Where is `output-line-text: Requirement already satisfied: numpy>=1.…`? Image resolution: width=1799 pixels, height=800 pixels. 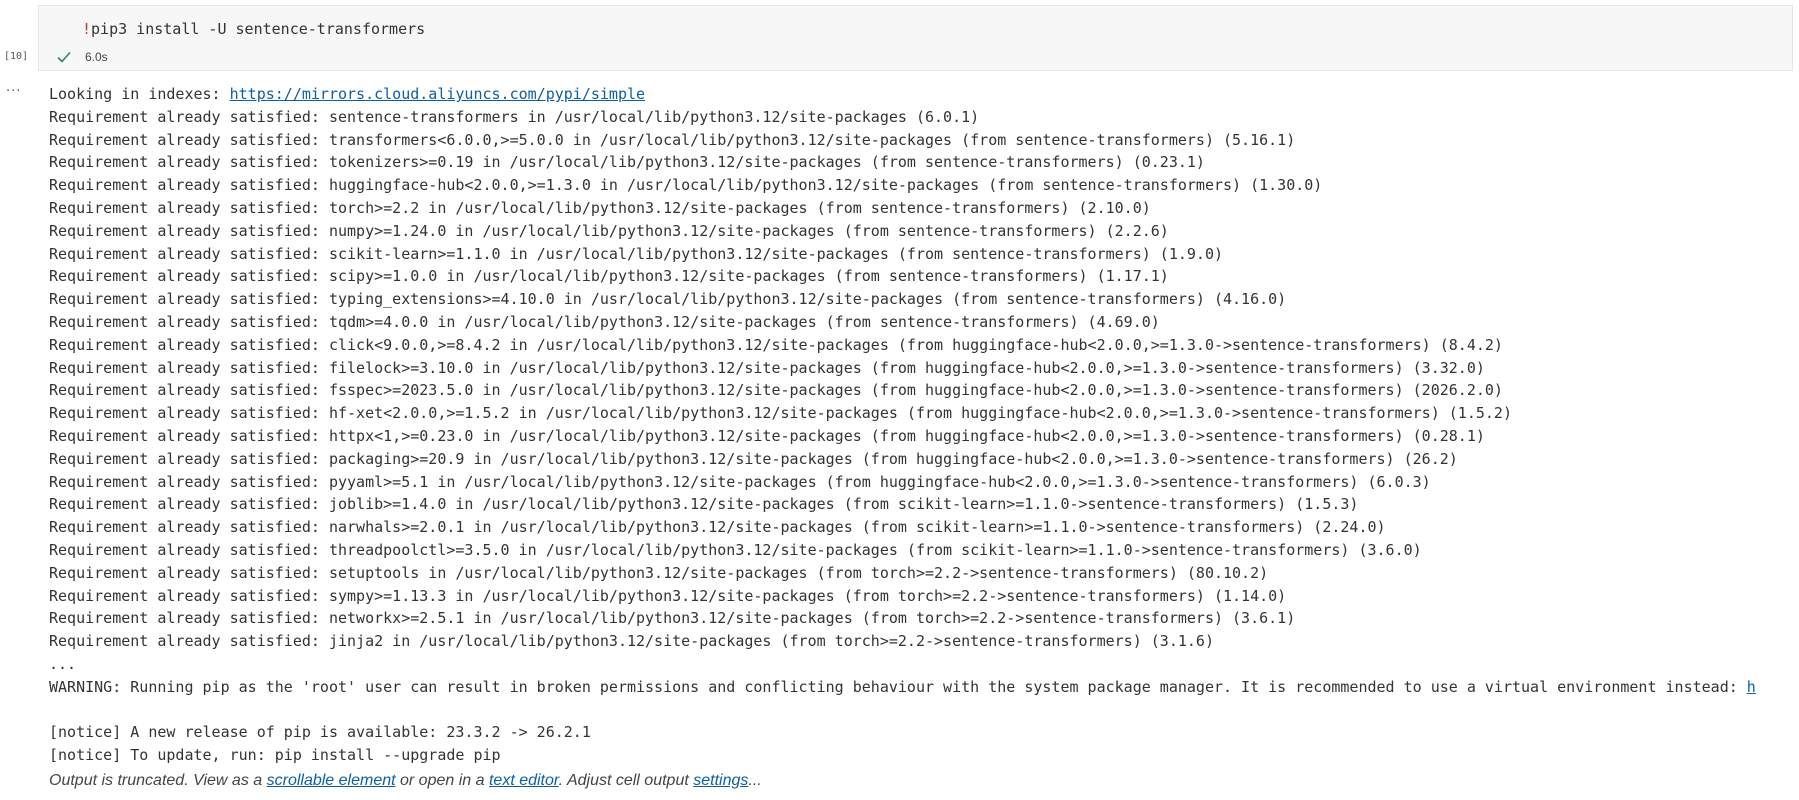
output-line-text: Requirement already satisfied: numpy>=1.… is located at coordinates (609, 230).